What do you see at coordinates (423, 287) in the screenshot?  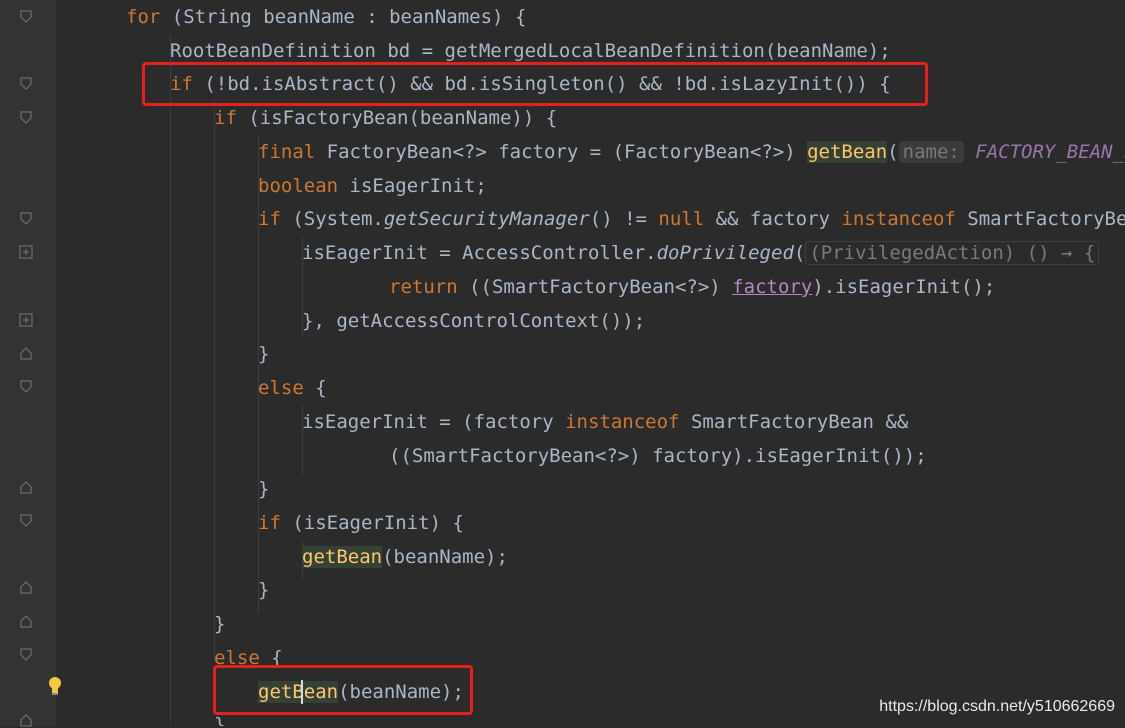 I see `keyword: return` at bounding box center [423, 287].